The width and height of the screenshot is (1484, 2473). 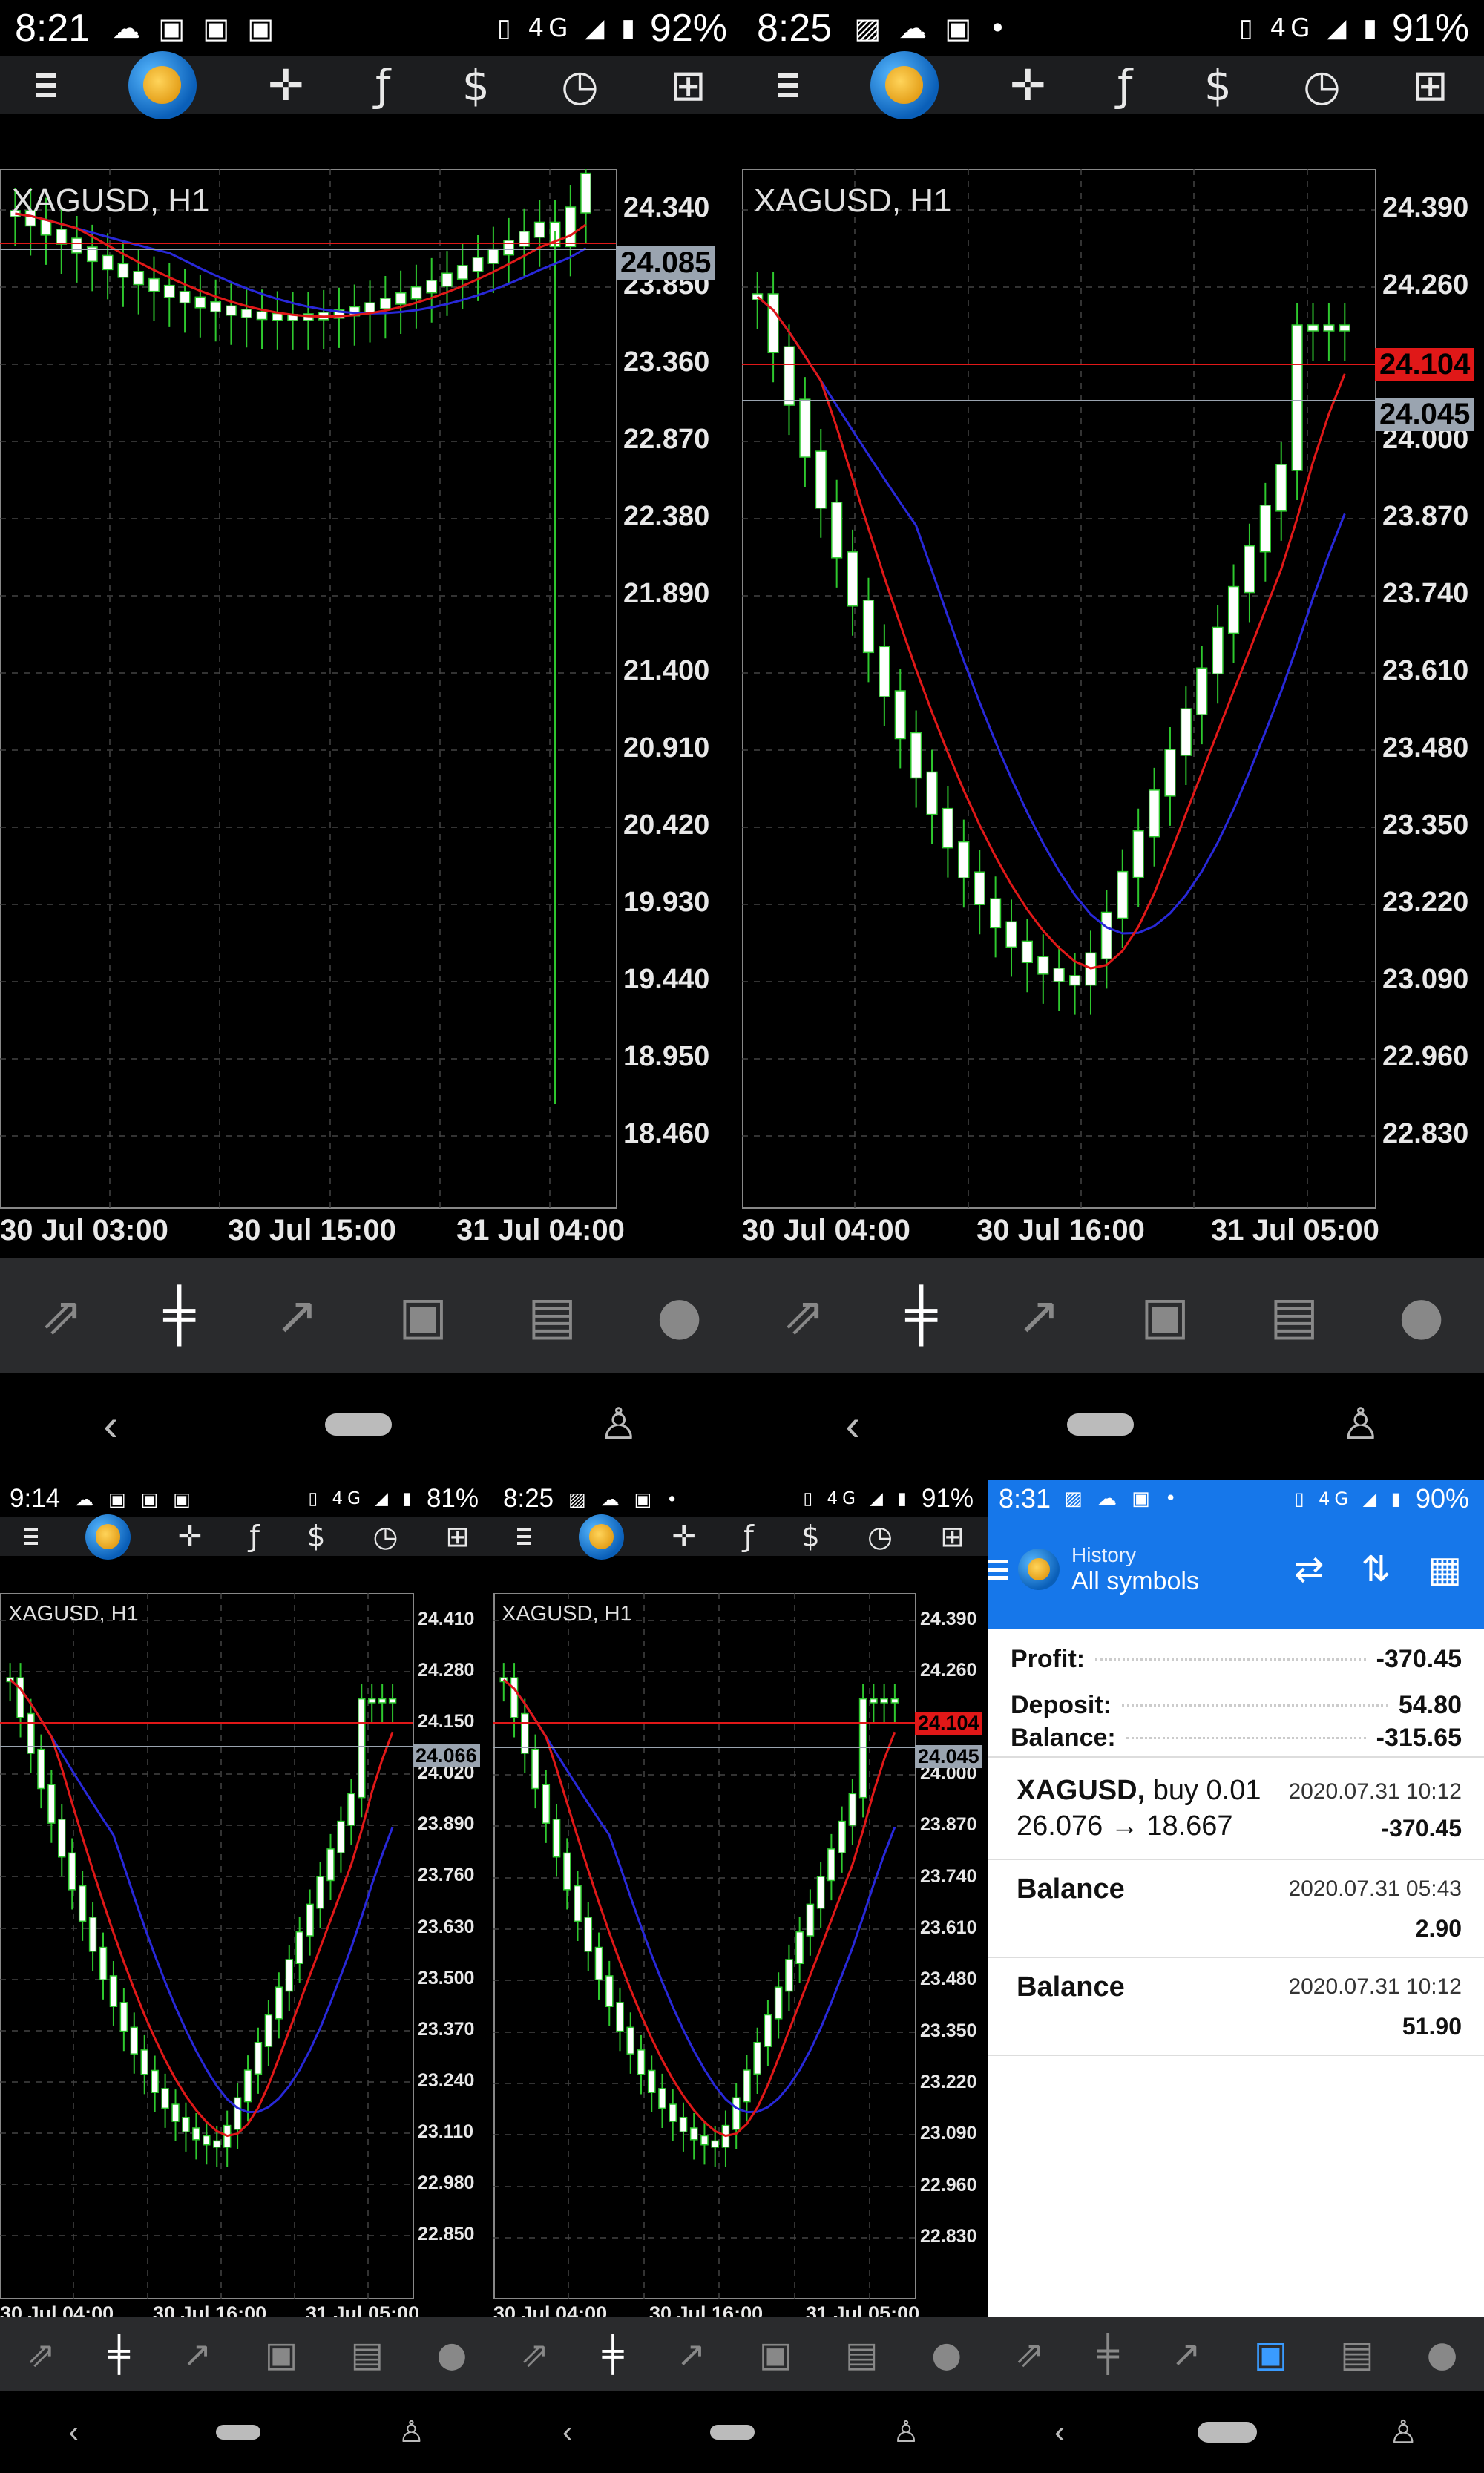 I want to click on calendar-icon: ▦, so click(x=1445, y=1570).